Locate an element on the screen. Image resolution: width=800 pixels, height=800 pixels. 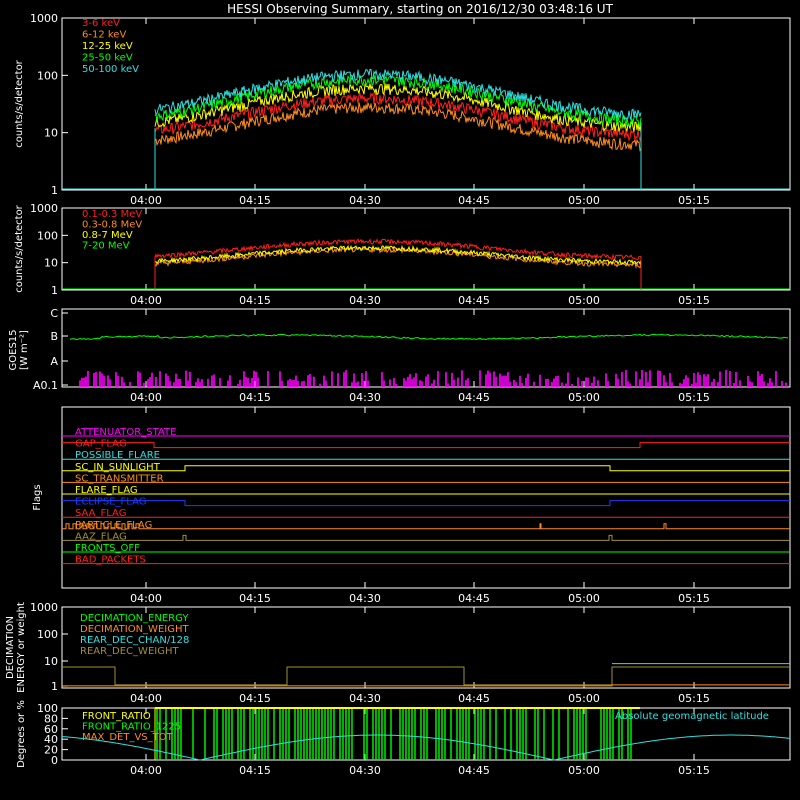
low-xtick-label: 04:15 is located at coordinates (255, 200).